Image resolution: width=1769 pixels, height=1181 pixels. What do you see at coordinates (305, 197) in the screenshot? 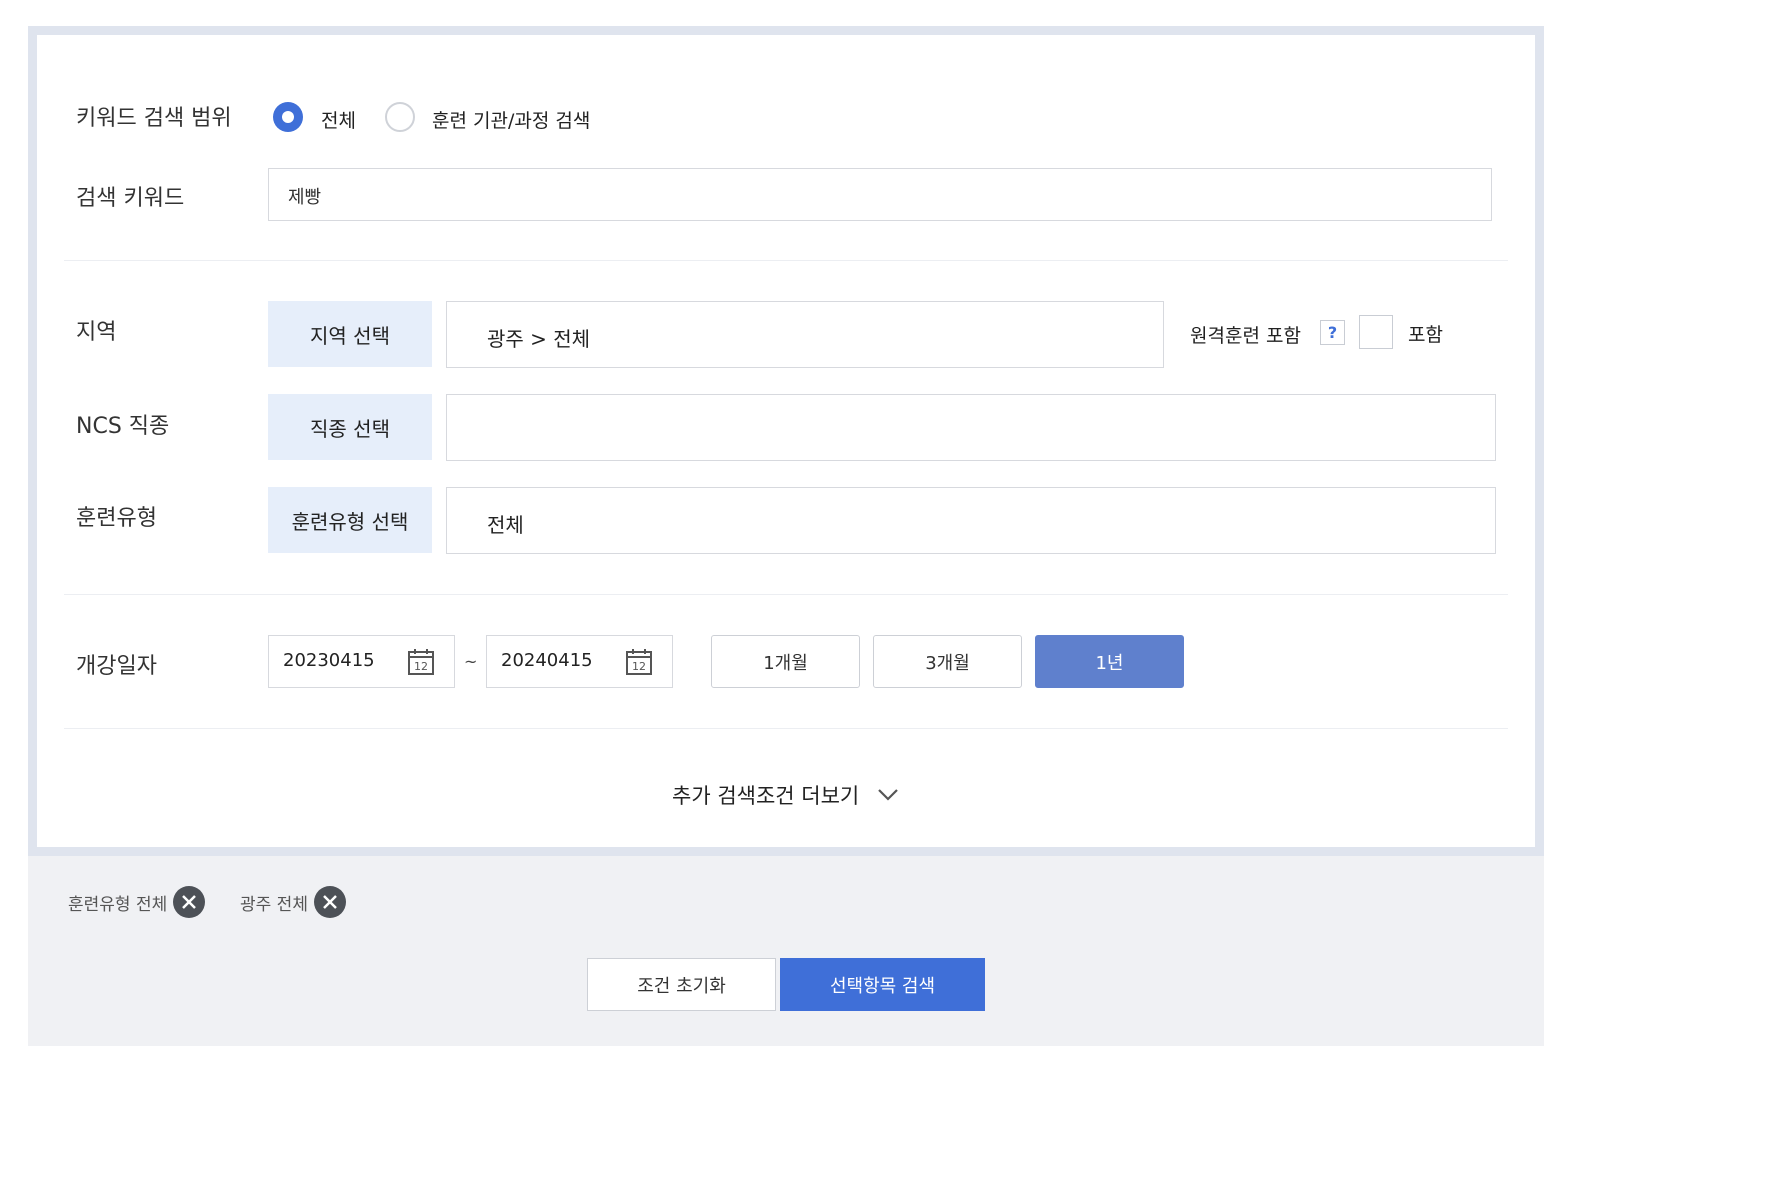
I see `search-keyword-value: 제빵` at bounding box center [305, 197].